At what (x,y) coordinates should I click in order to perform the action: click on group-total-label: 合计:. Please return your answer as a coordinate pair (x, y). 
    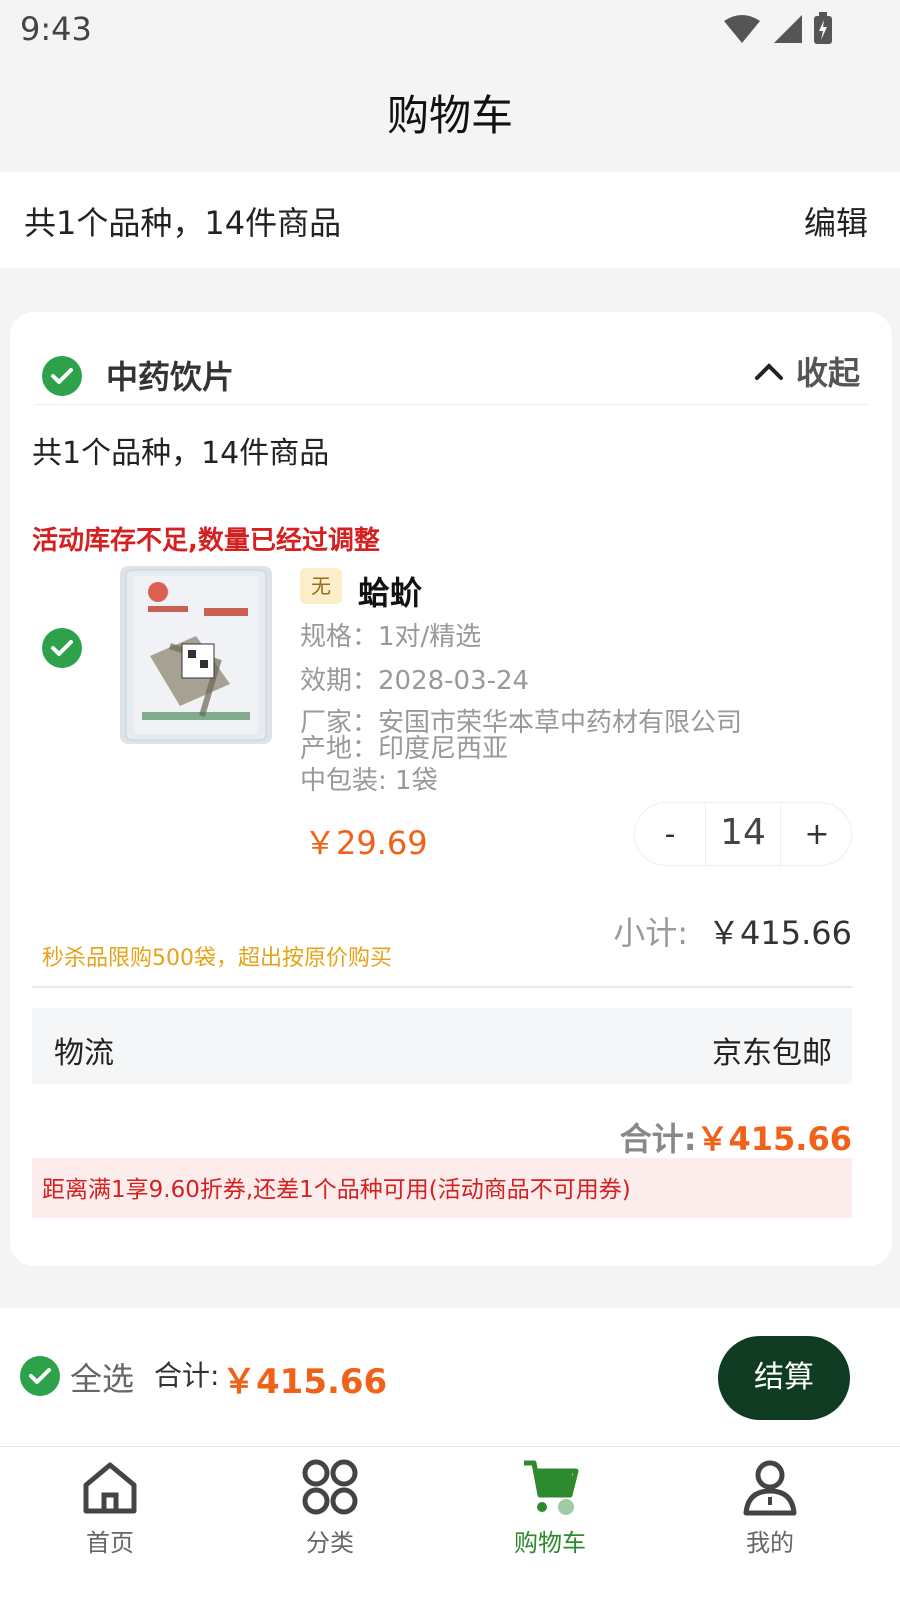
    Looking at the image, I should click on (658, 1139).